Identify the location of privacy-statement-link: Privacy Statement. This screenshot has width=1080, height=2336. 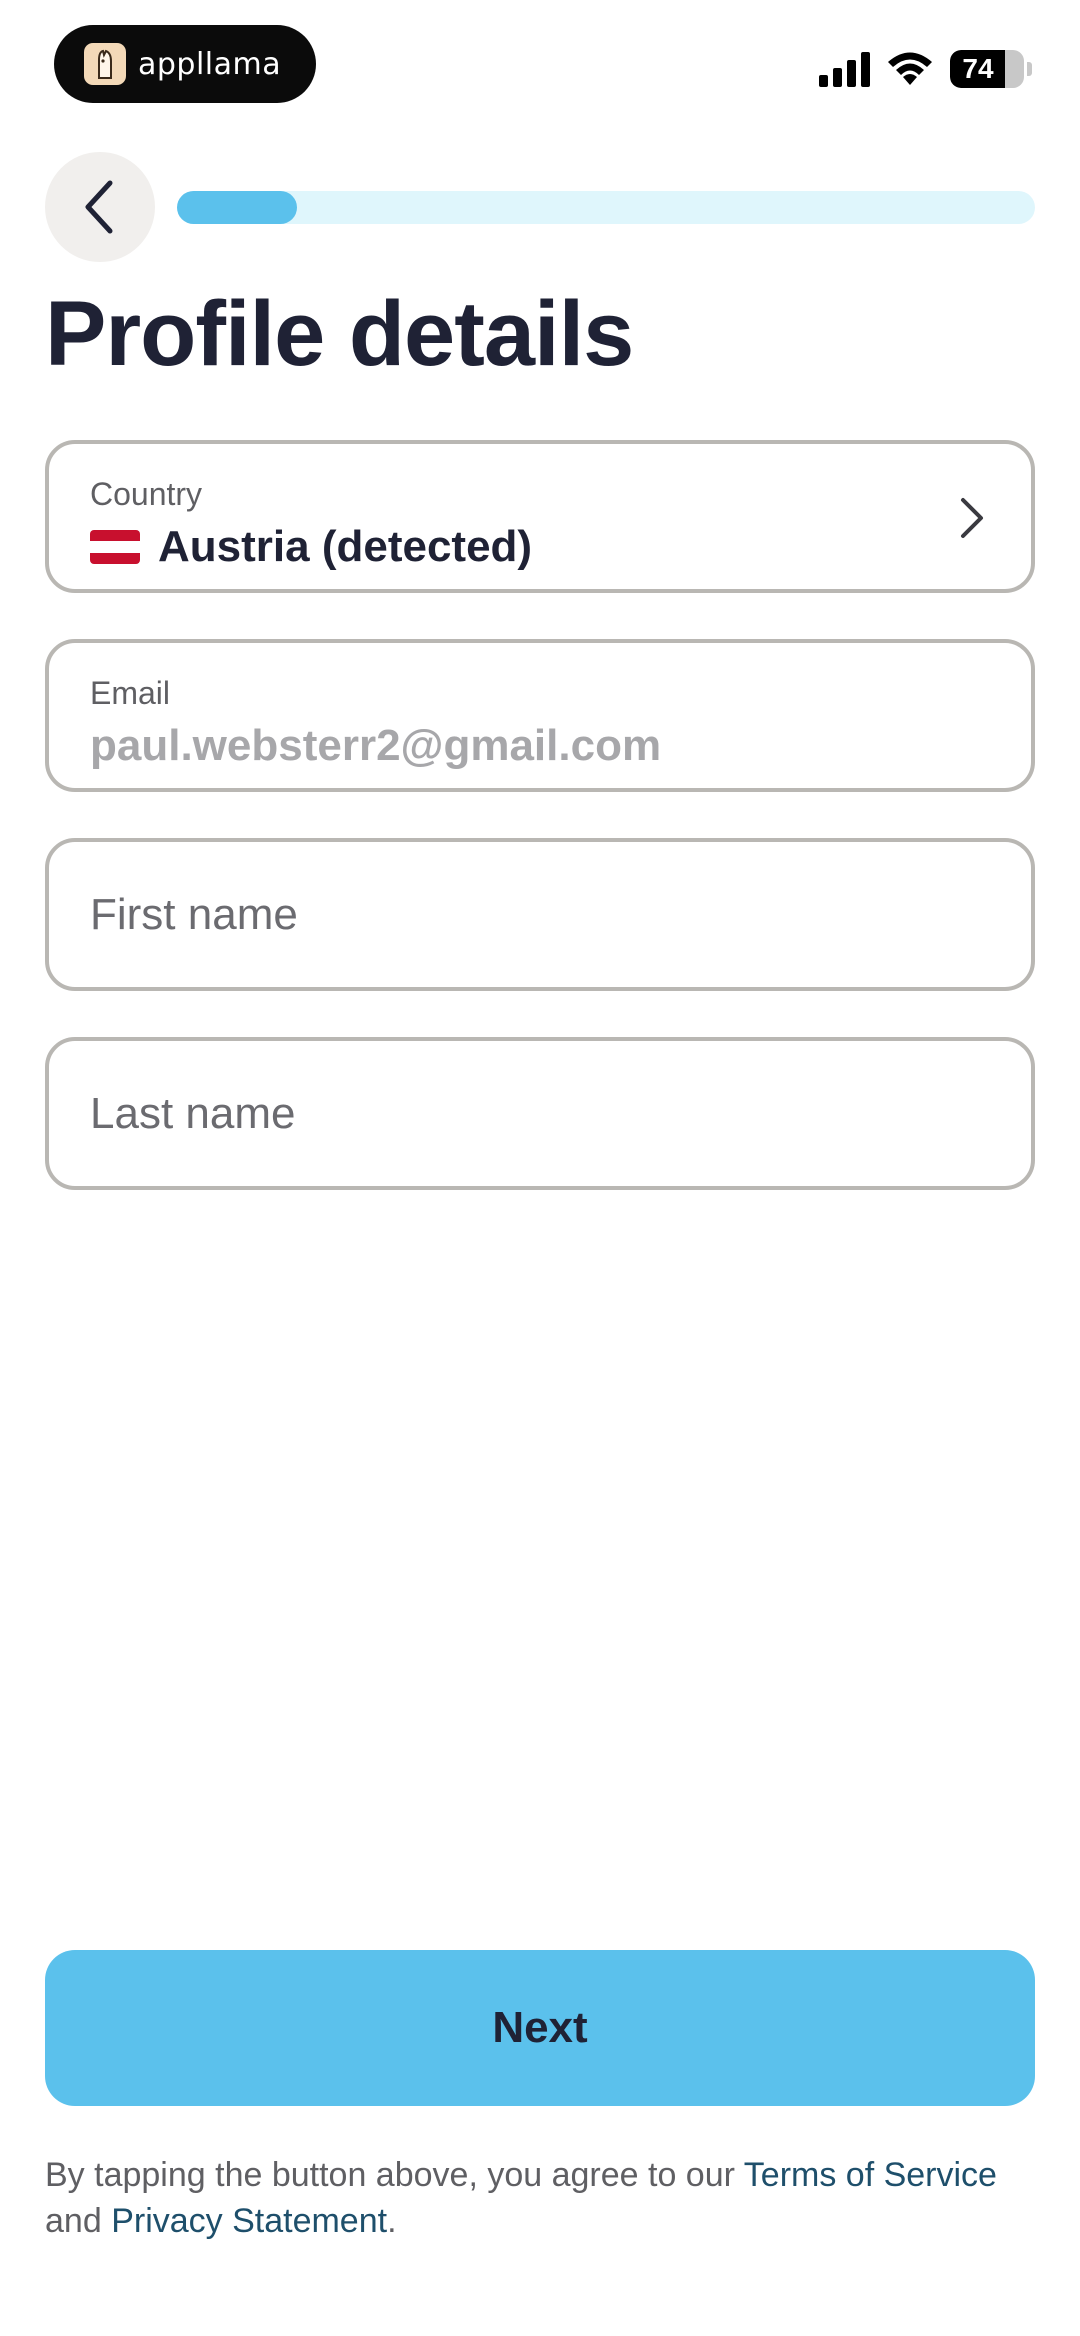
(249, 2221).